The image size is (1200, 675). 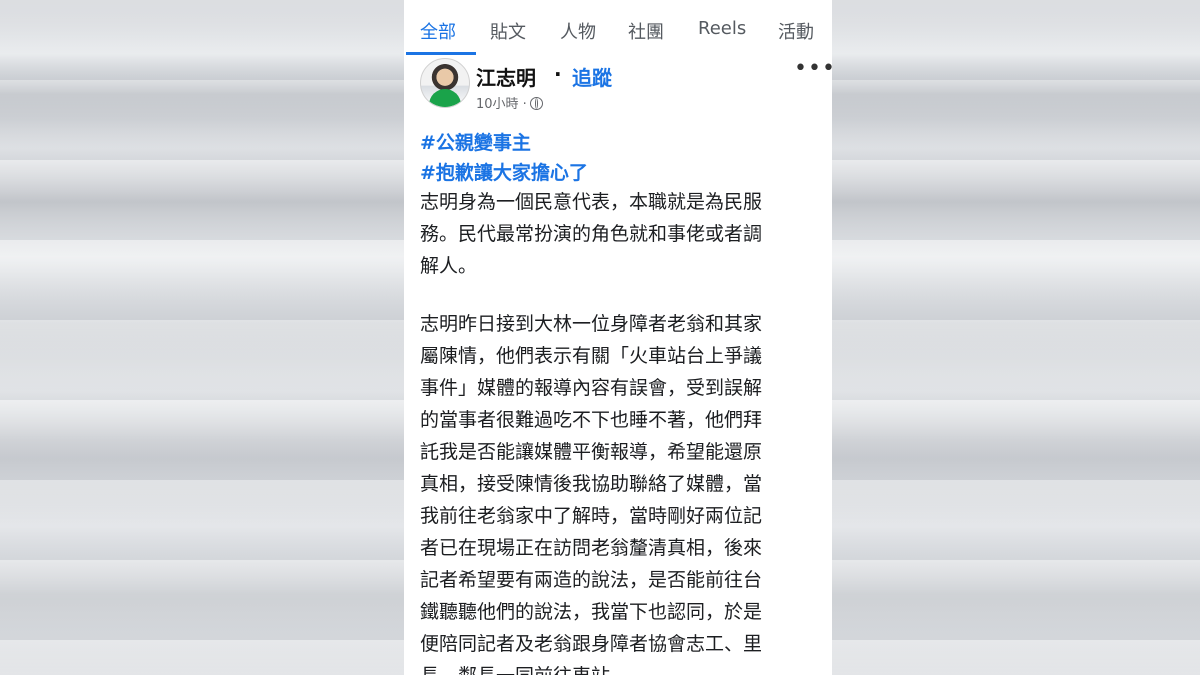 What do you see at coordinates (591, 644) in the screenshot?
I see `post-text-line: 便陪同記者及老翁跟身障者協會志工、里` at bounding box center [591, 644].